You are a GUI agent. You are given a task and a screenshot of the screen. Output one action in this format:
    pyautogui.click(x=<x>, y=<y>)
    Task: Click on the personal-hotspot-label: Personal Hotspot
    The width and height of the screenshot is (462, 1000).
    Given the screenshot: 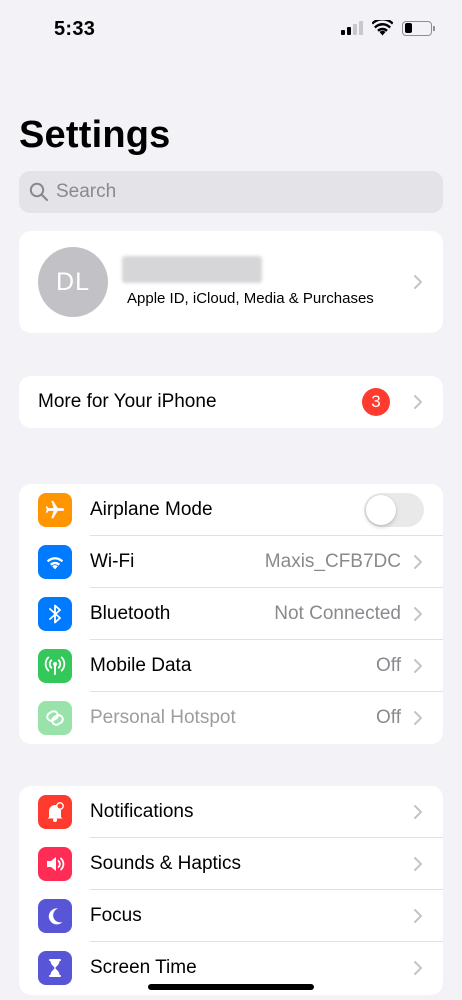 What is the action you would take?
    pyautogui.click(x=163, y=717)
    